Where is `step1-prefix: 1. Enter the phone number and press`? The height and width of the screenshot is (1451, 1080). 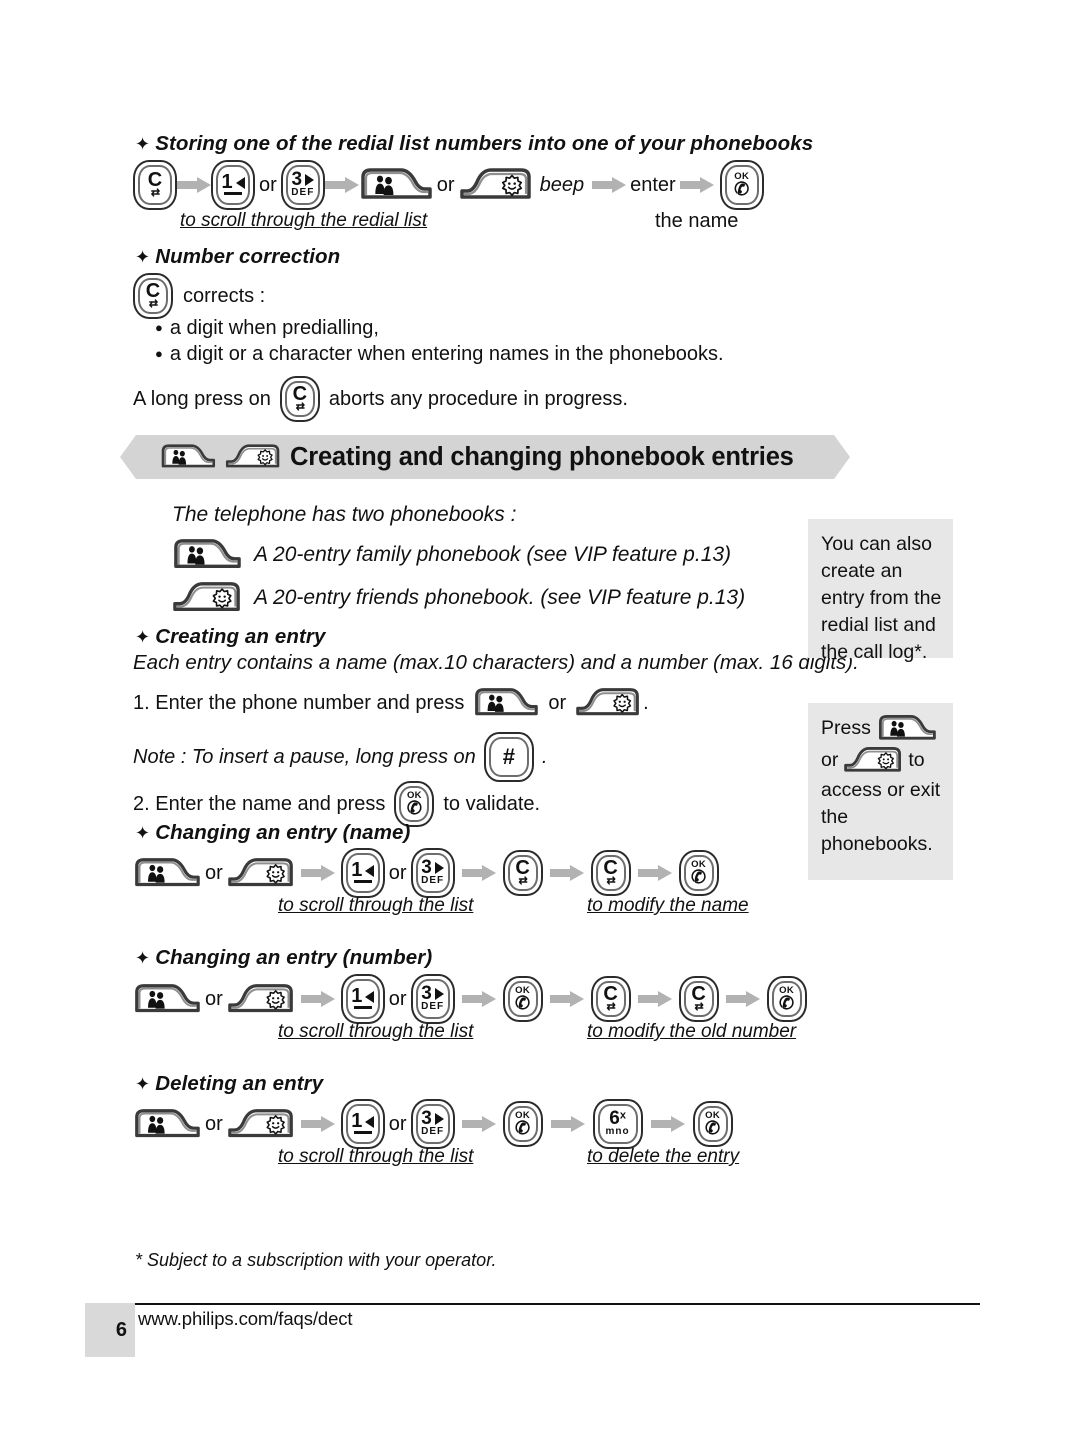
step1-prefix: 1. Enter the phone number and press is located at coordinates (299, 702).